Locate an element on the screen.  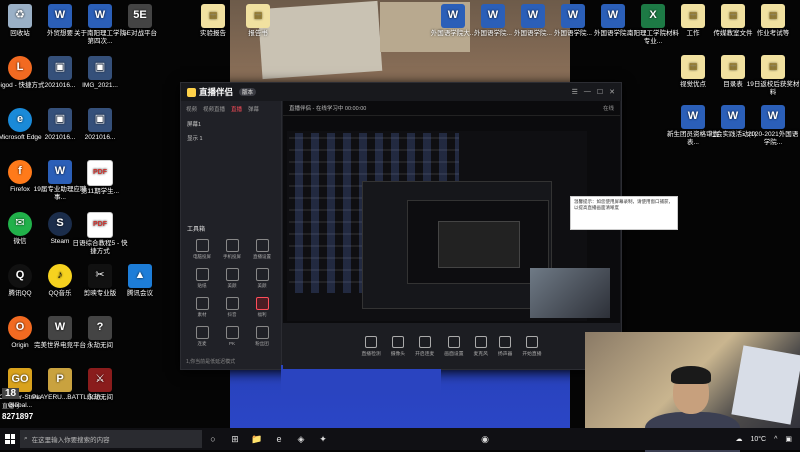
close-icon: ✕ is located at coordinates (612, 92).